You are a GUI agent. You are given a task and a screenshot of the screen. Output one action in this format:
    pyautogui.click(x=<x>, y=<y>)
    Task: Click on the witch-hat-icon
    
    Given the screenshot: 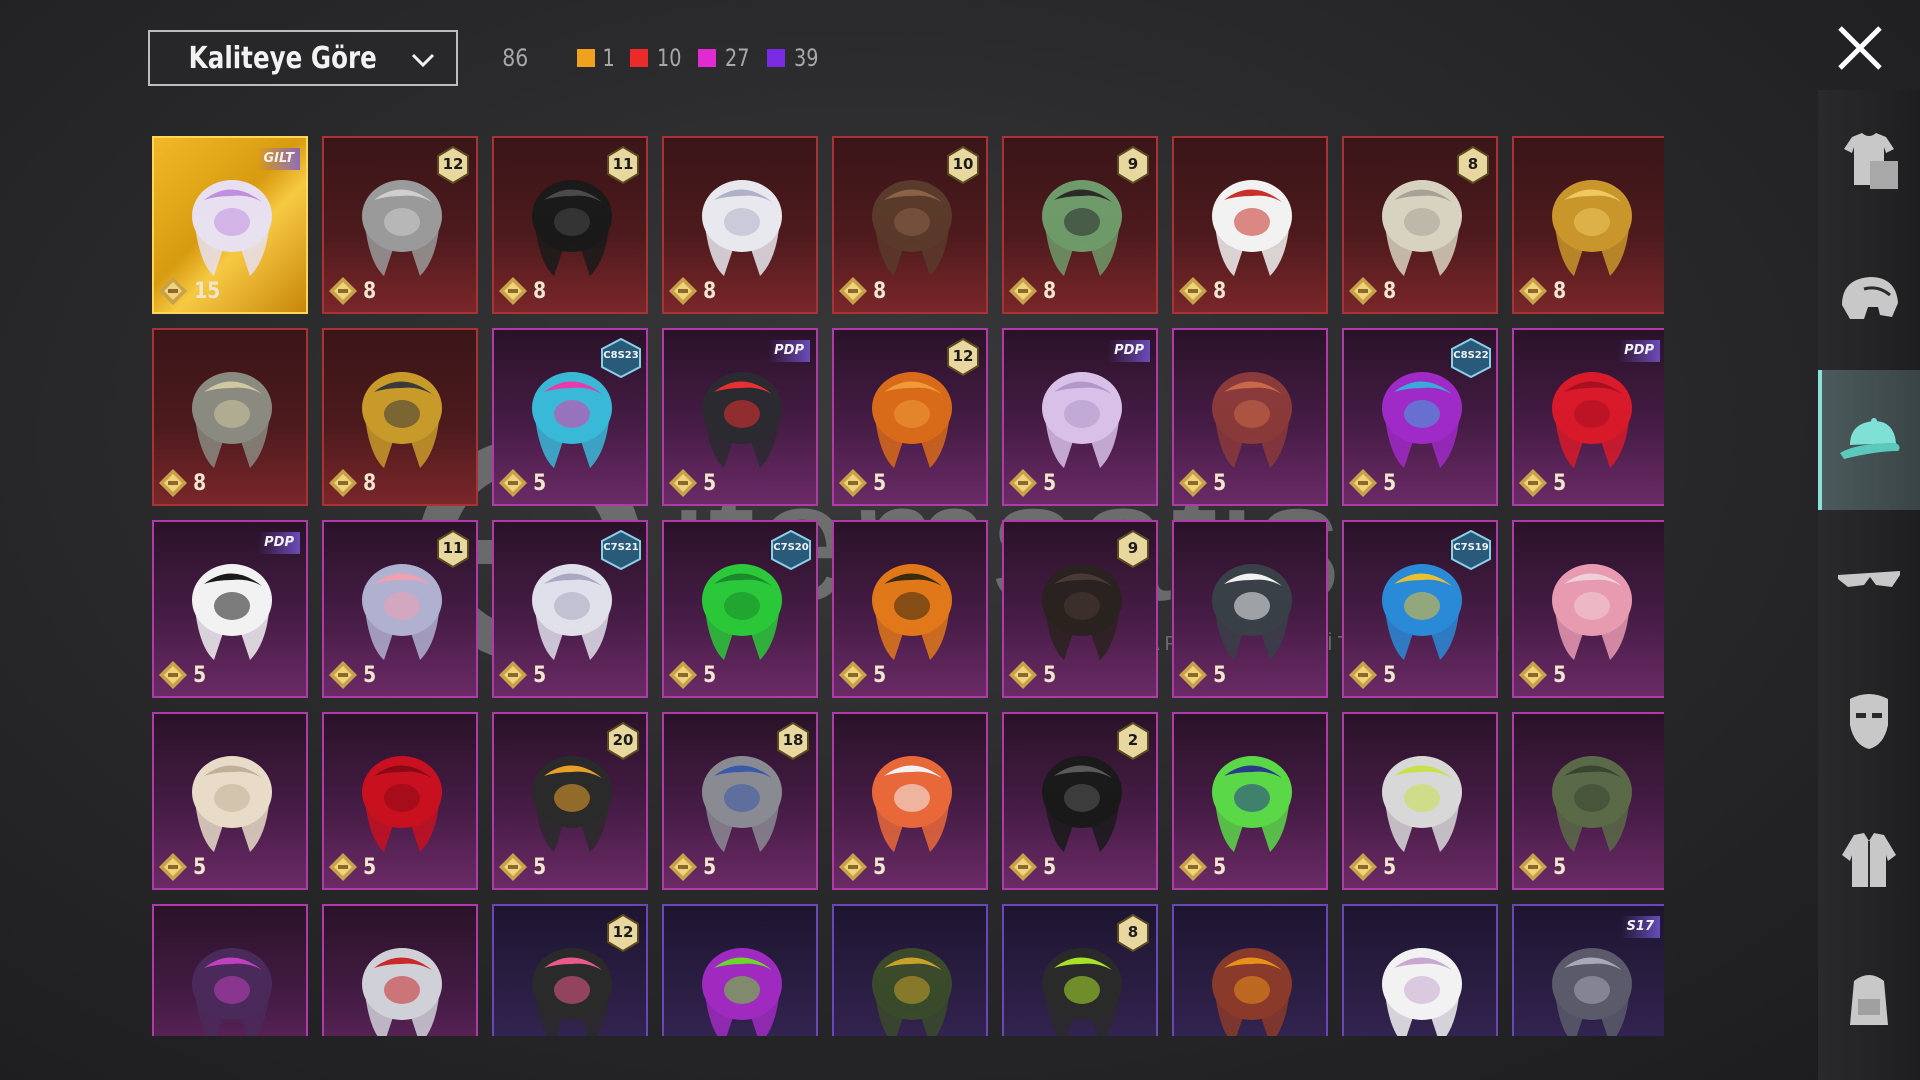 What is the action you would take?
    pyautogui.click(x=232, y=992)
    